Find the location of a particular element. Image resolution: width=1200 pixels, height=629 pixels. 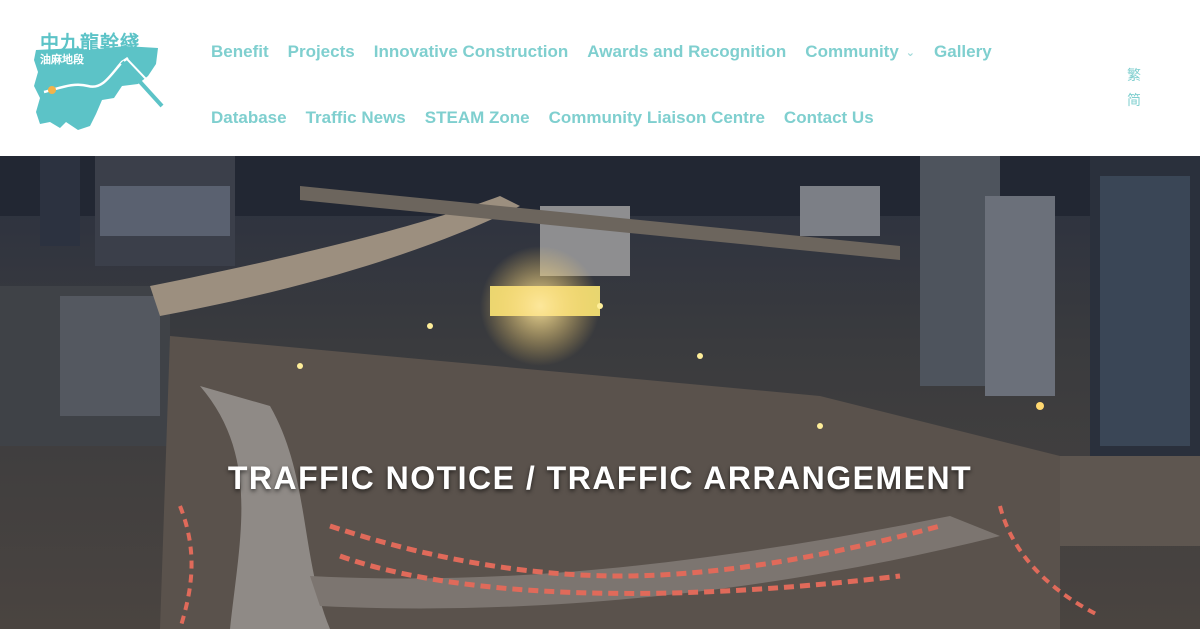

nav-awards-recognition: Awards and Recognition is located at coordinates (686, 52).